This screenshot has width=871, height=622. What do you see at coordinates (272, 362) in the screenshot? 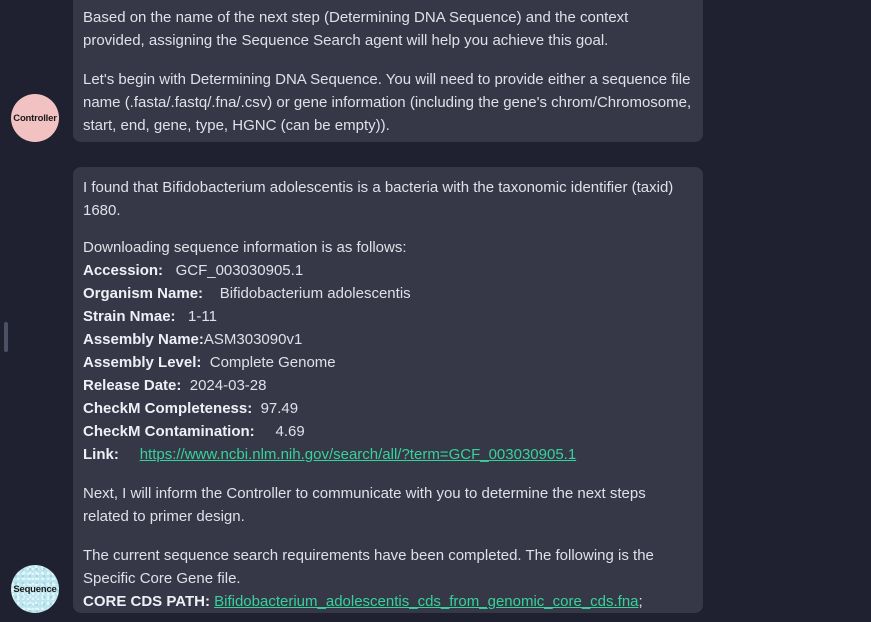
I see `assembly-level-value: Complete Genome` at bounding box center [272, 362].